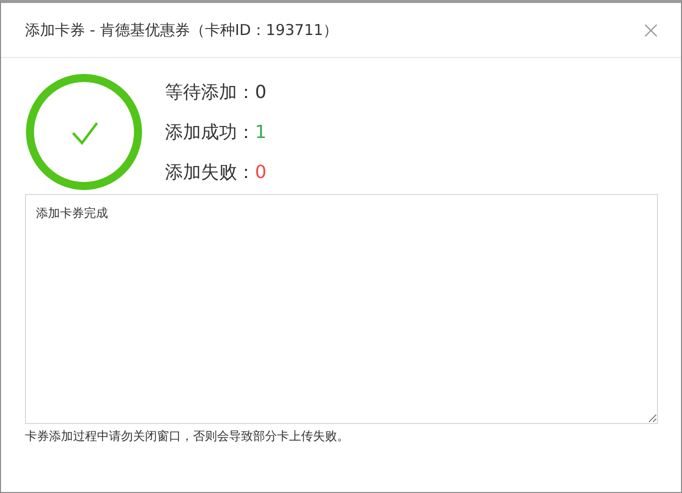 This screenshot has height=493, width=682. What do you see at coordinates (181, 30) in the screenshot?
I see `dialog-title: 添加卡券 - 肯德基优惠券（卡种ID：193711）` at bounding box center [181, 30].